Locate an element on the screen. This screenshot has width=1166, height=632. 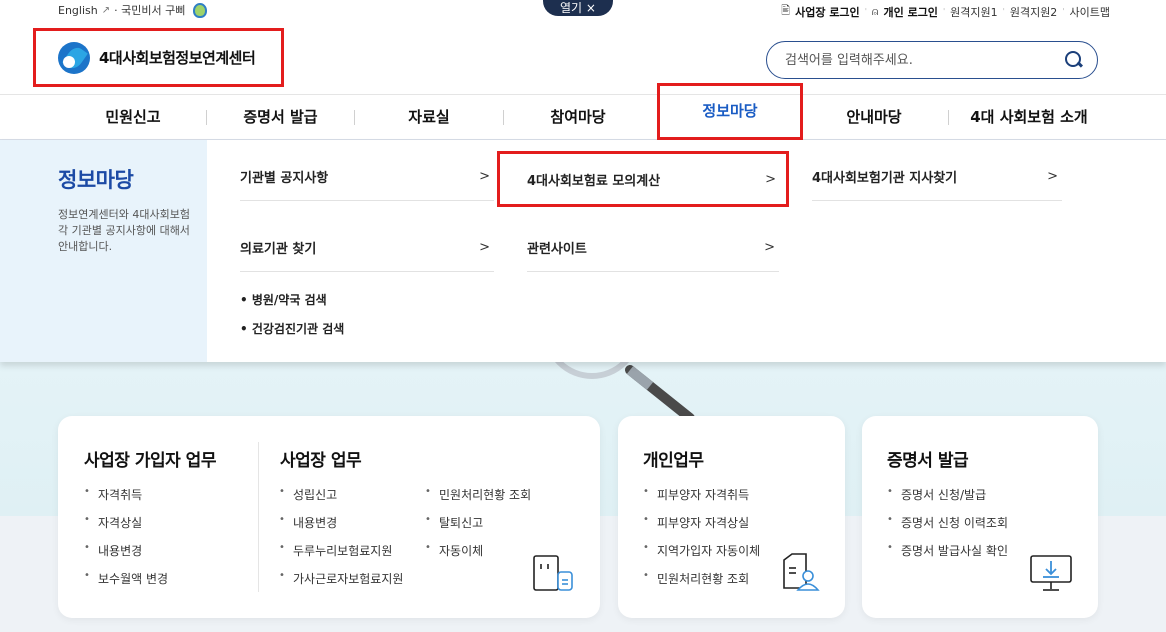
list-item: 지역가입자 자동이체 is located at coordinates (701, 556).